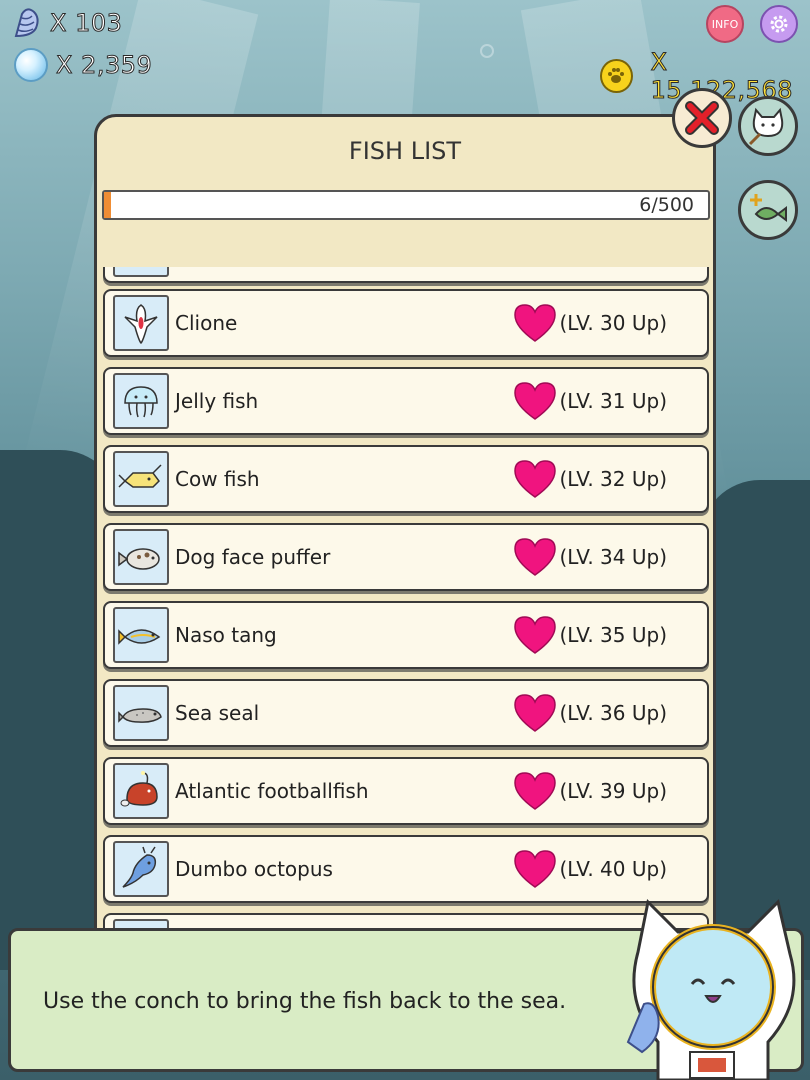 This screenshot has height=1080, width=810. Describe the element at coordinates (613, 401) in the screenshot. I see `fish-unlock-level: (LV. 31 Up)` at that location.